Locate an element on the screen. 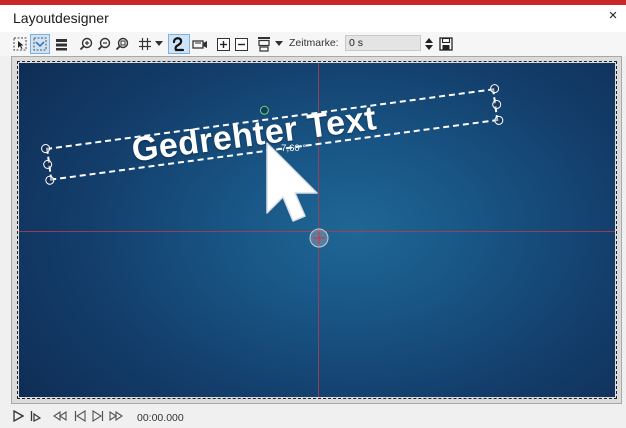 The width and height of the screenshot is (626, 428). play-button is located at coordinates (18, 416).